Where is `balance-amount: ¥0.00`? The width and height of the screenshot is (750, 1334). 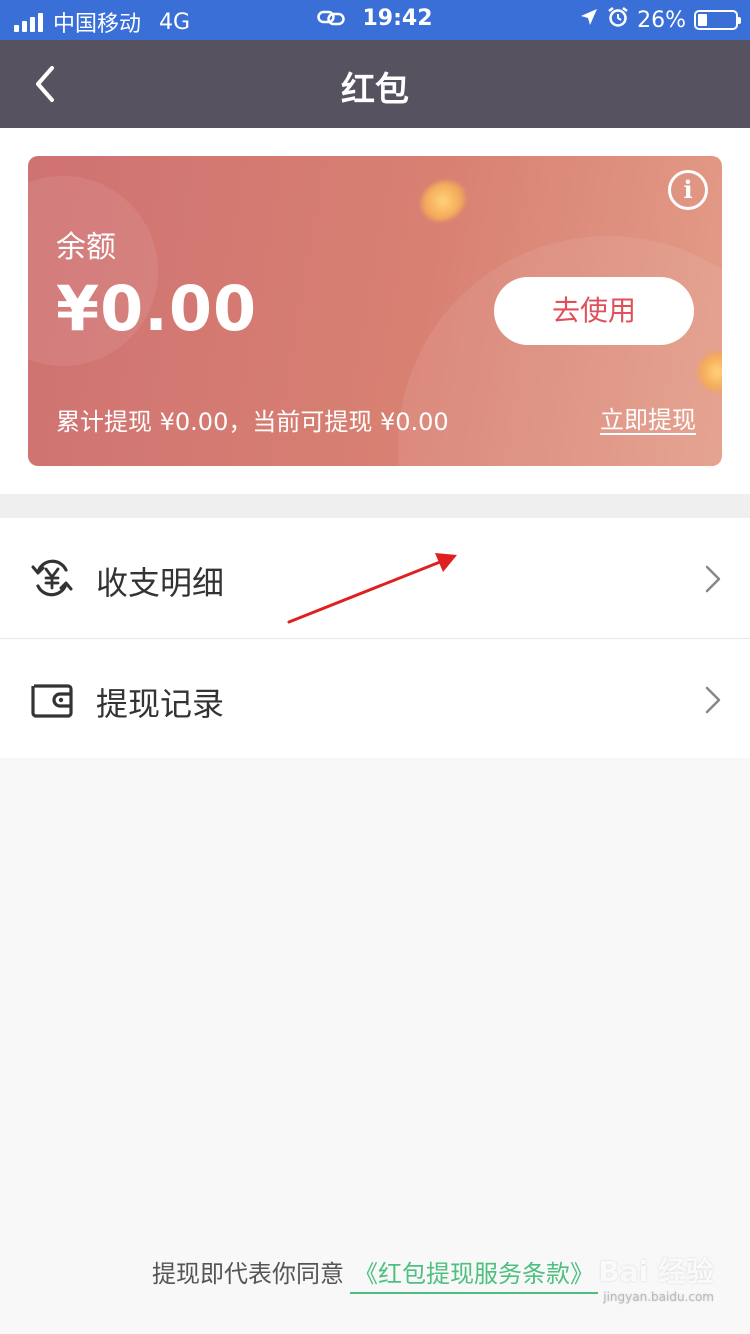 balance-amount: ¥0.00 is located at coordinates (157, 308).